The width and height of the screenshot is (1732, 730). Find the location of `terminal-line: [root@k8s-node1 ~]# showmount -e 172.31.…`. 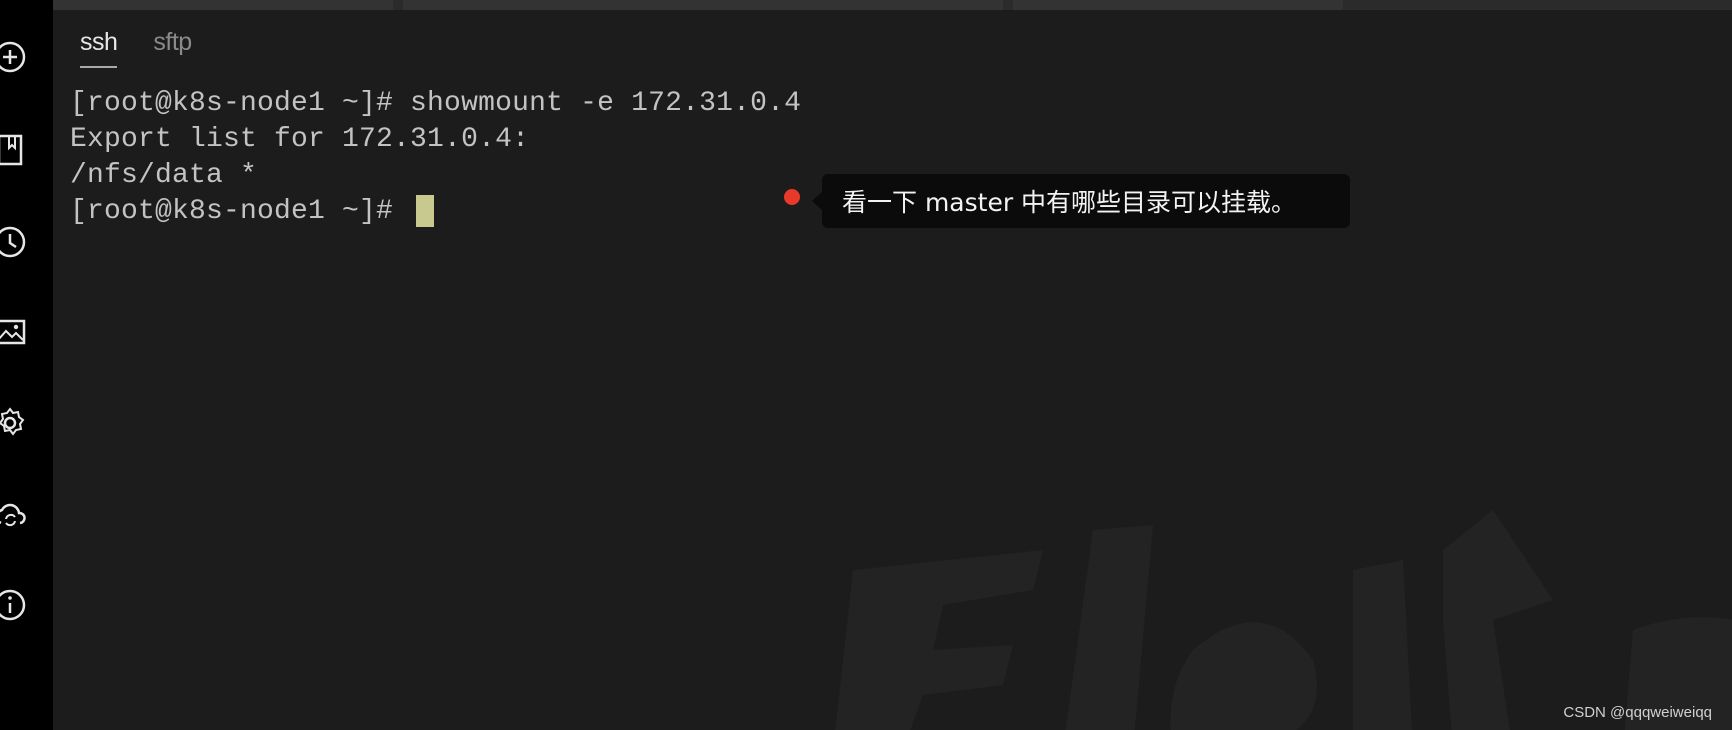

terminal-line: [root@k8s-node1 ~]# showmount -e 172.31.… is located at coordinates (436, 103).